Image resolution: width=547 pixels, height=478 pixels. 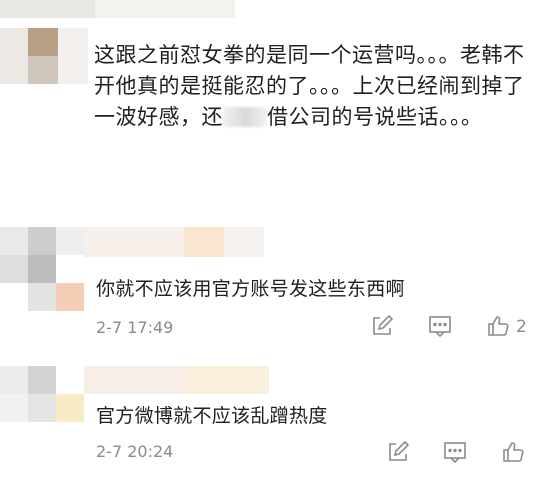 I want to click on like-count: 2, so click(x=521, y=327).